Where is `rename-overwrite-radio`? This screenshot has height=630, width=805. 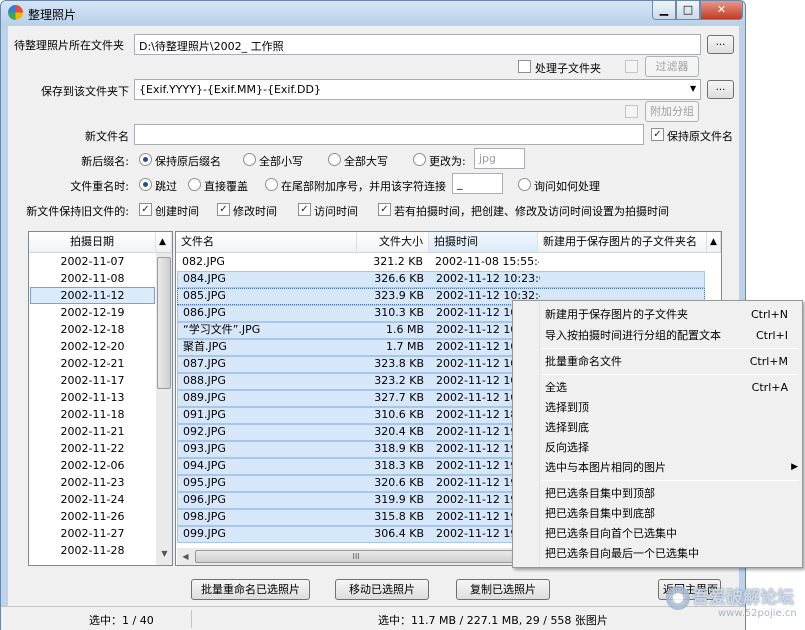 rename-overwrite-radio is located at coordinates (194, 184).